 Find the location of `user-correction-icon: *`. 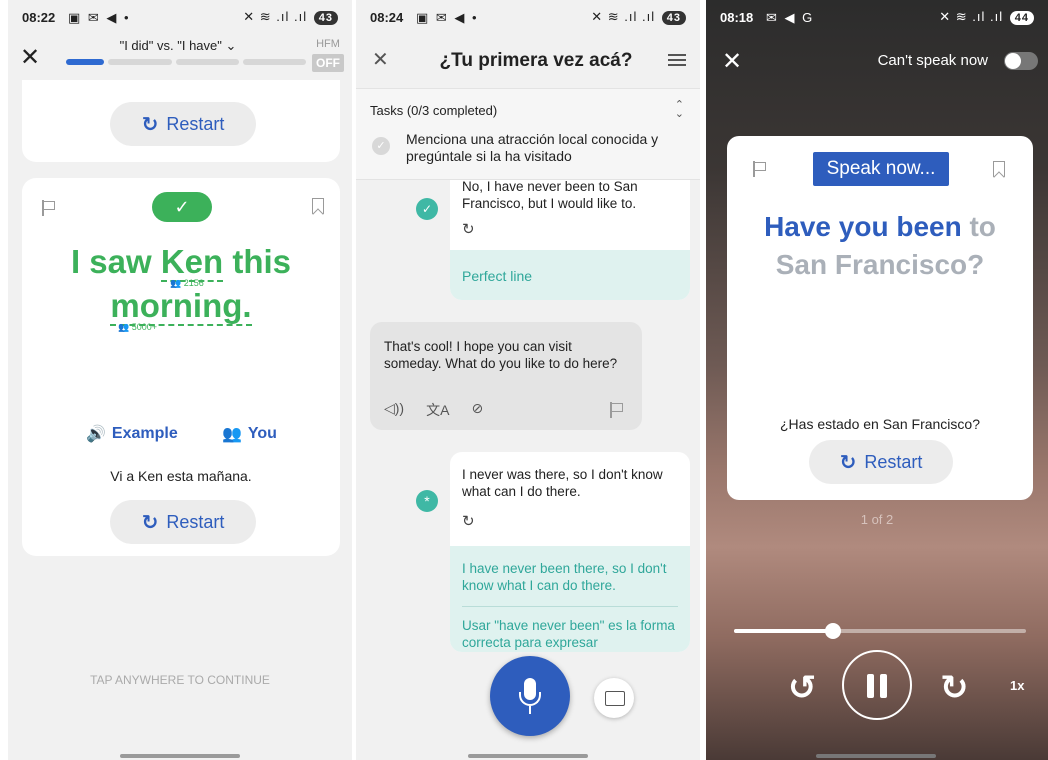

user-correction-icon: * is located at coordinates (427, 501).